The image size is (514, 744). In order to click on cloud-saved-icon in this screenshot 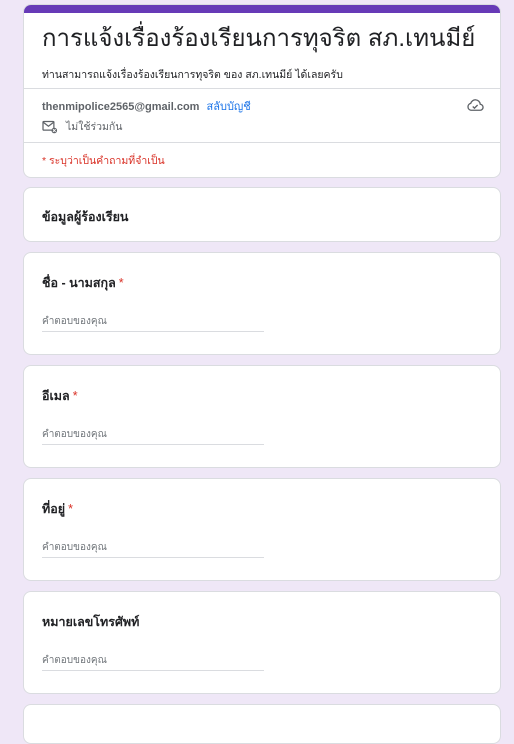, I will do `click(475, 105)`.